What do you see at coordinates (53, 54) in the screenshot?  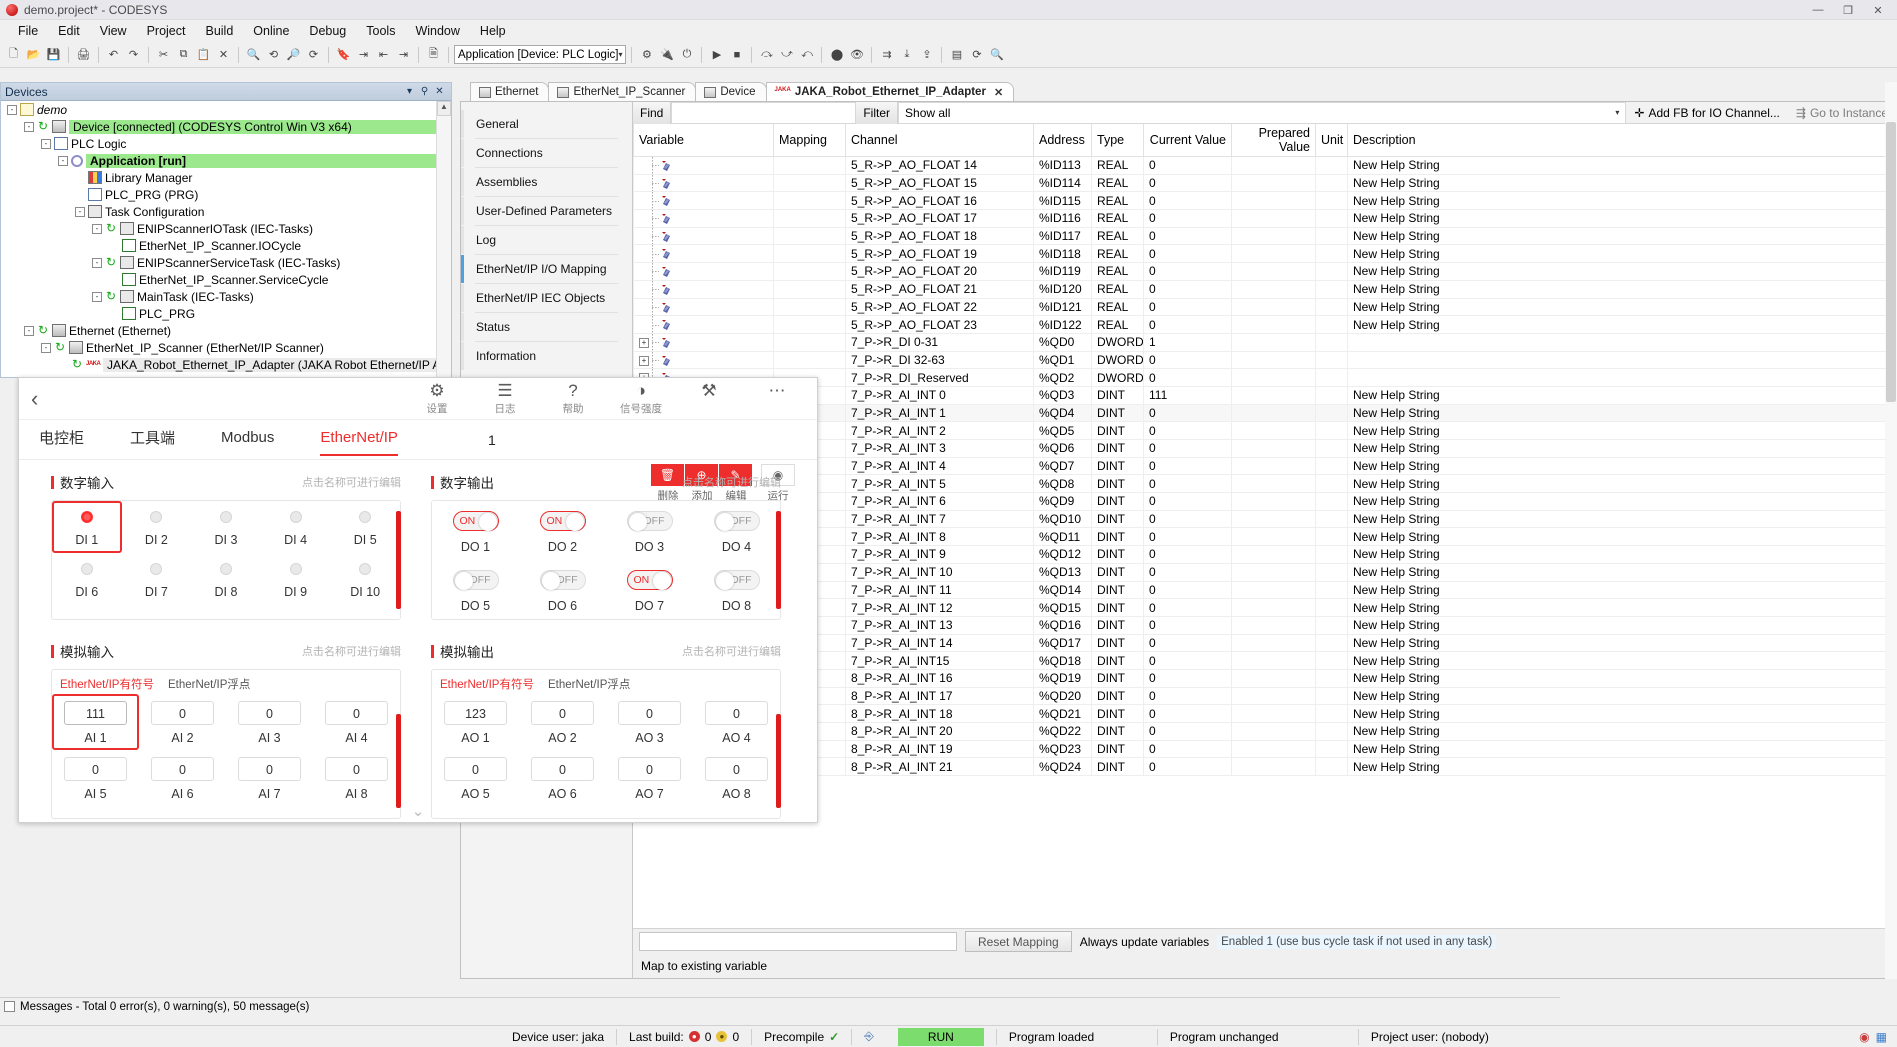 I see `save-icon: 💾` at bounding box center [53, 54].